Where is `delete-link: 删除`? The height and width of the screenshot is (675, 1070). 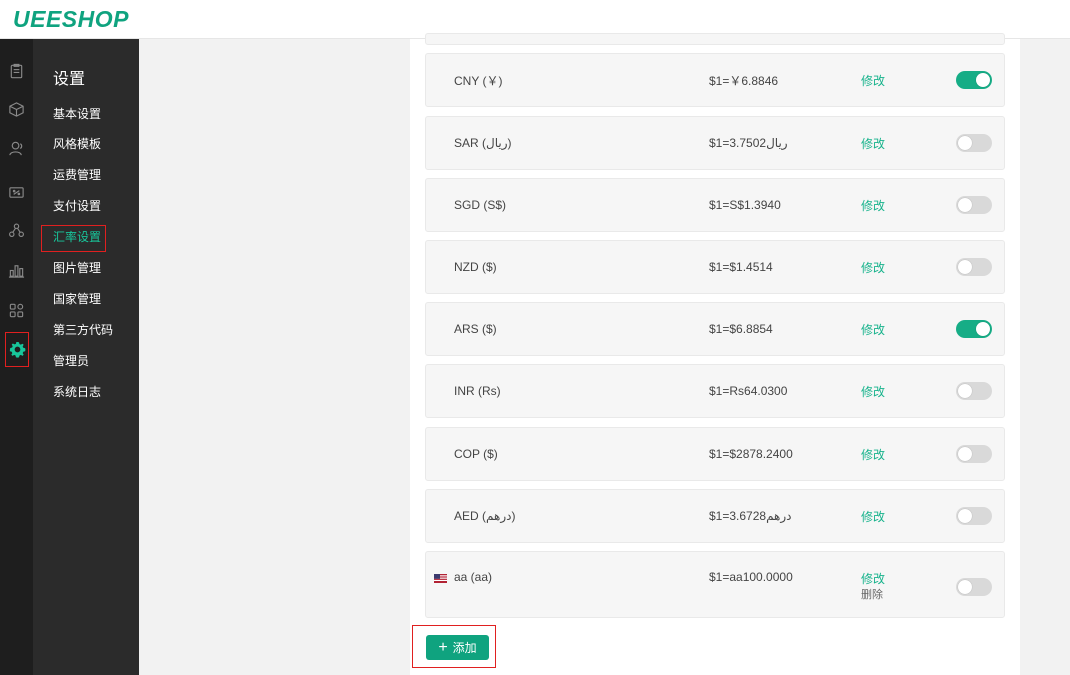
delete-link: 删除 is located at coordinates (872, 594).